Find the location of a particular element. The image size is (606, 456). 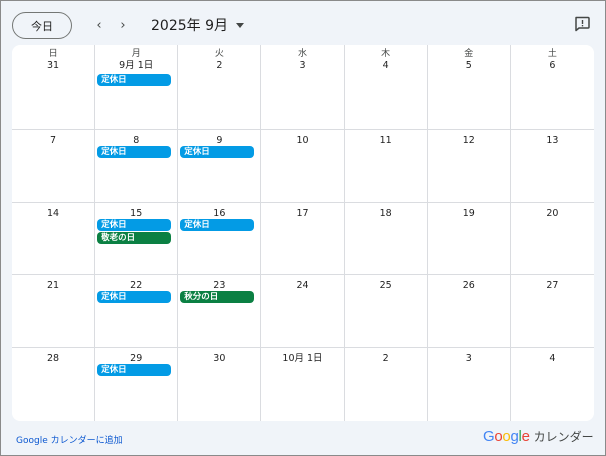

day-number: 26 is located at coordinates (469, 286).